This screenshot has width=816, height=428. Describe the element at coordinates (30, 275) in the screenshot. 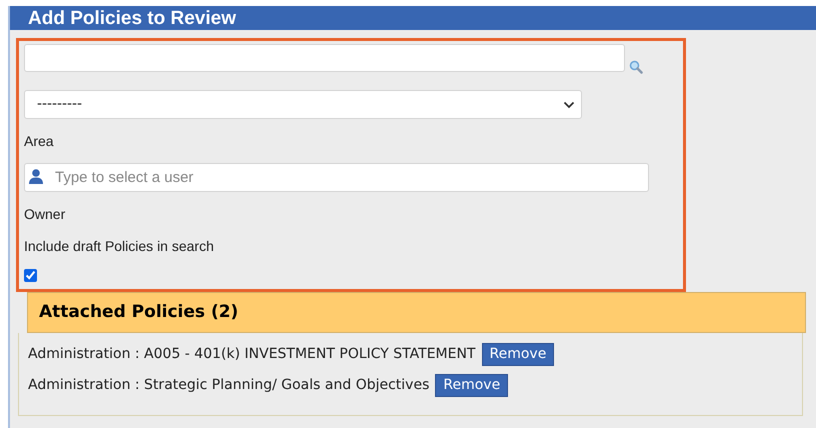

I see `include-drafts-checkbox` at that location.